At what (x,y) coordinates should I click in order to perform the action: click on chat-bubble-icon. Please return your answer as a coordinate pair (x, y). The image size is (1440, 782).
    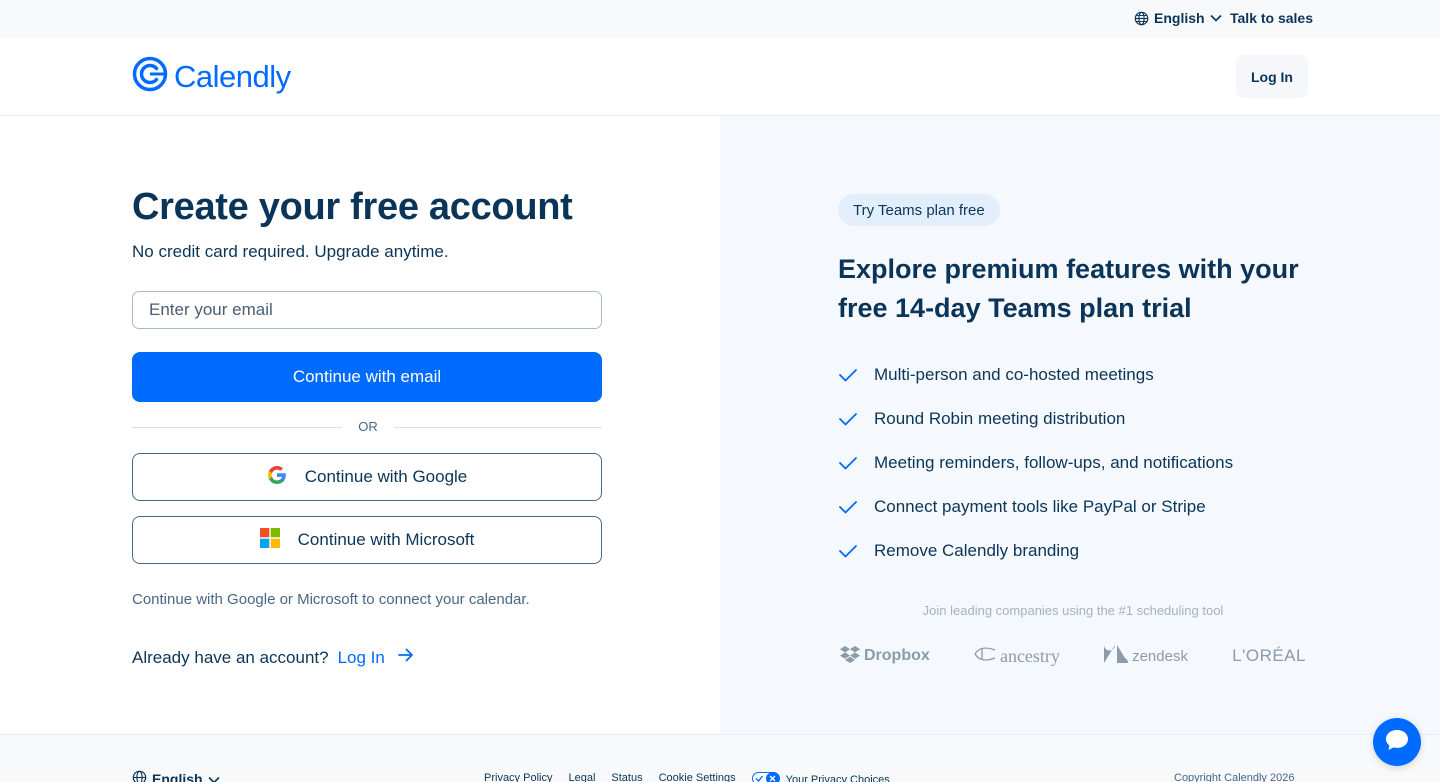
    Looking at the image, I should click on (1397, 742).